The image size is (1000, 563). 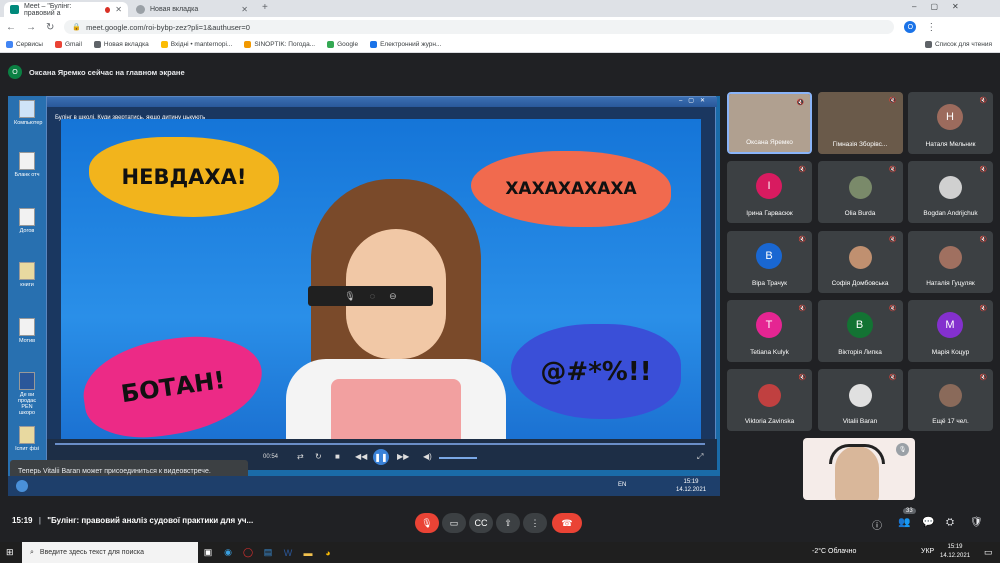 I want to click on activities-icon: ⛭, so click(x=950, y=522).